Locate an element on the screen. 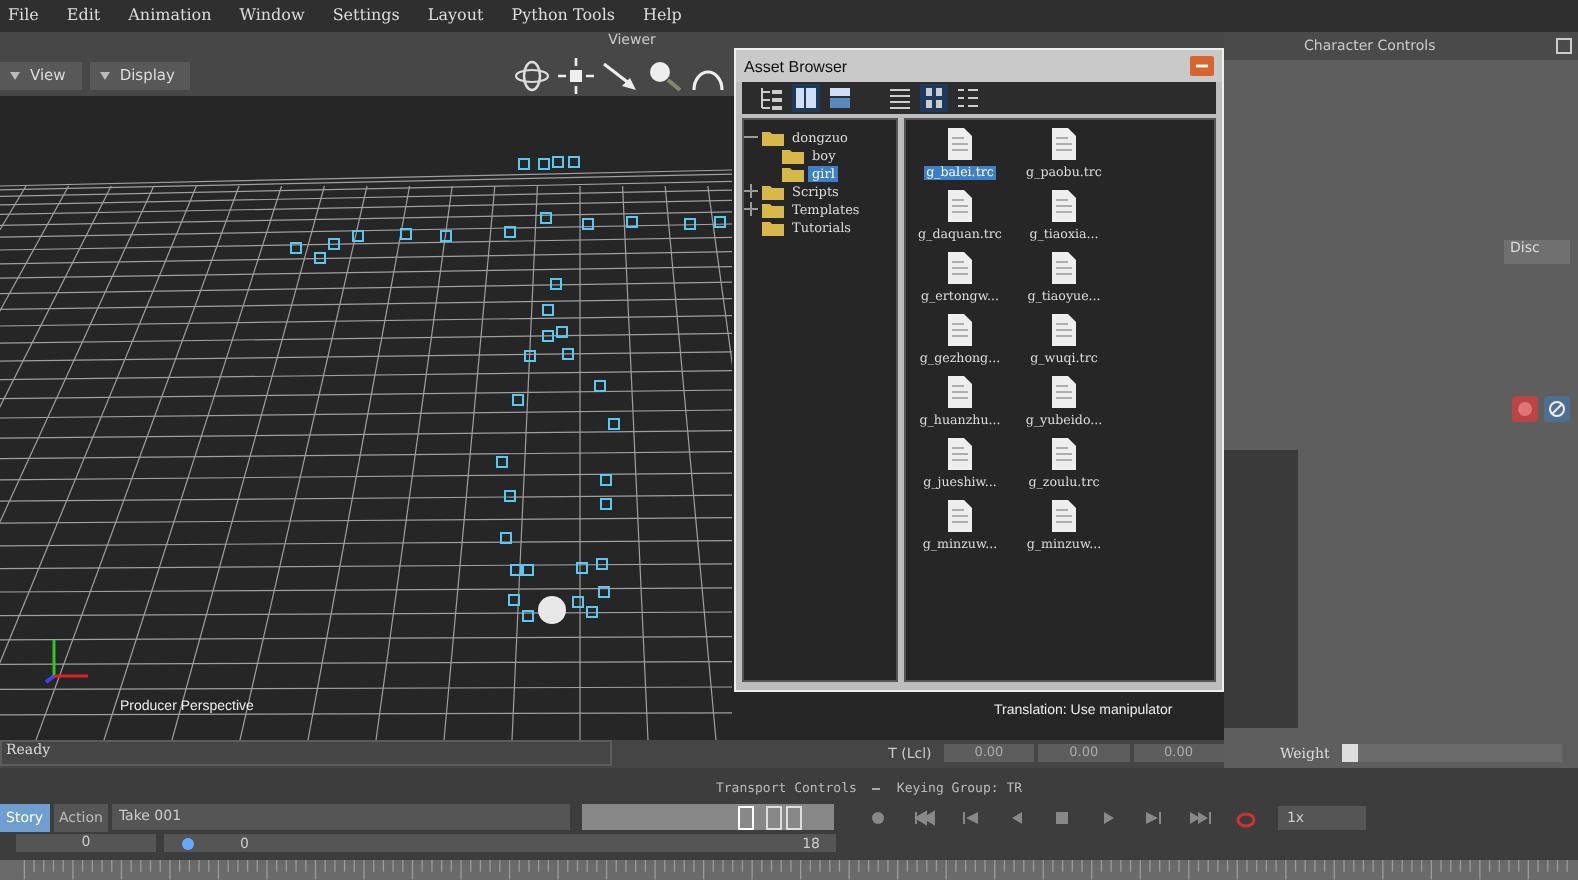 This screenshot has width=1578, height=880. menu-item: Layout is located at coordinates (455, 15).